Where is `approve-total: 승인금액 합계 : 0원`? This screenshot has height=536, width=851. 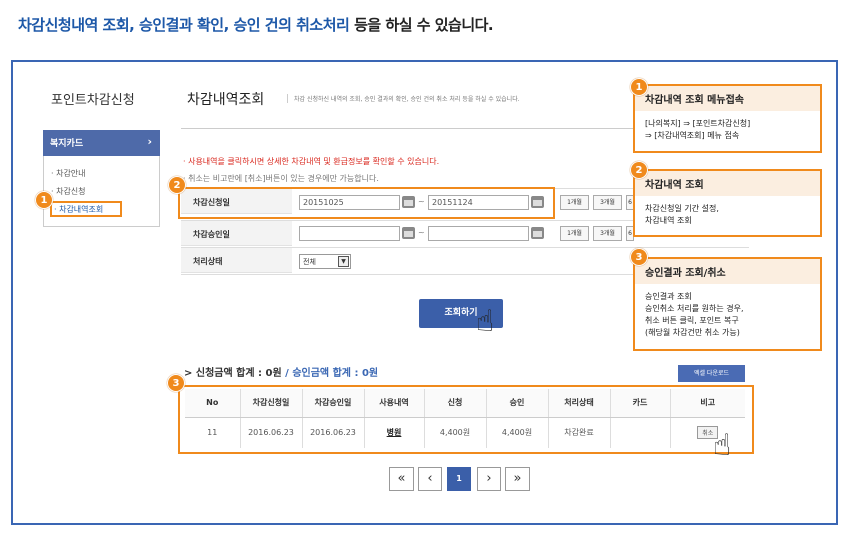
approve-total: 승인금액 합계 : 0원 is located at coordinates (335, 373).